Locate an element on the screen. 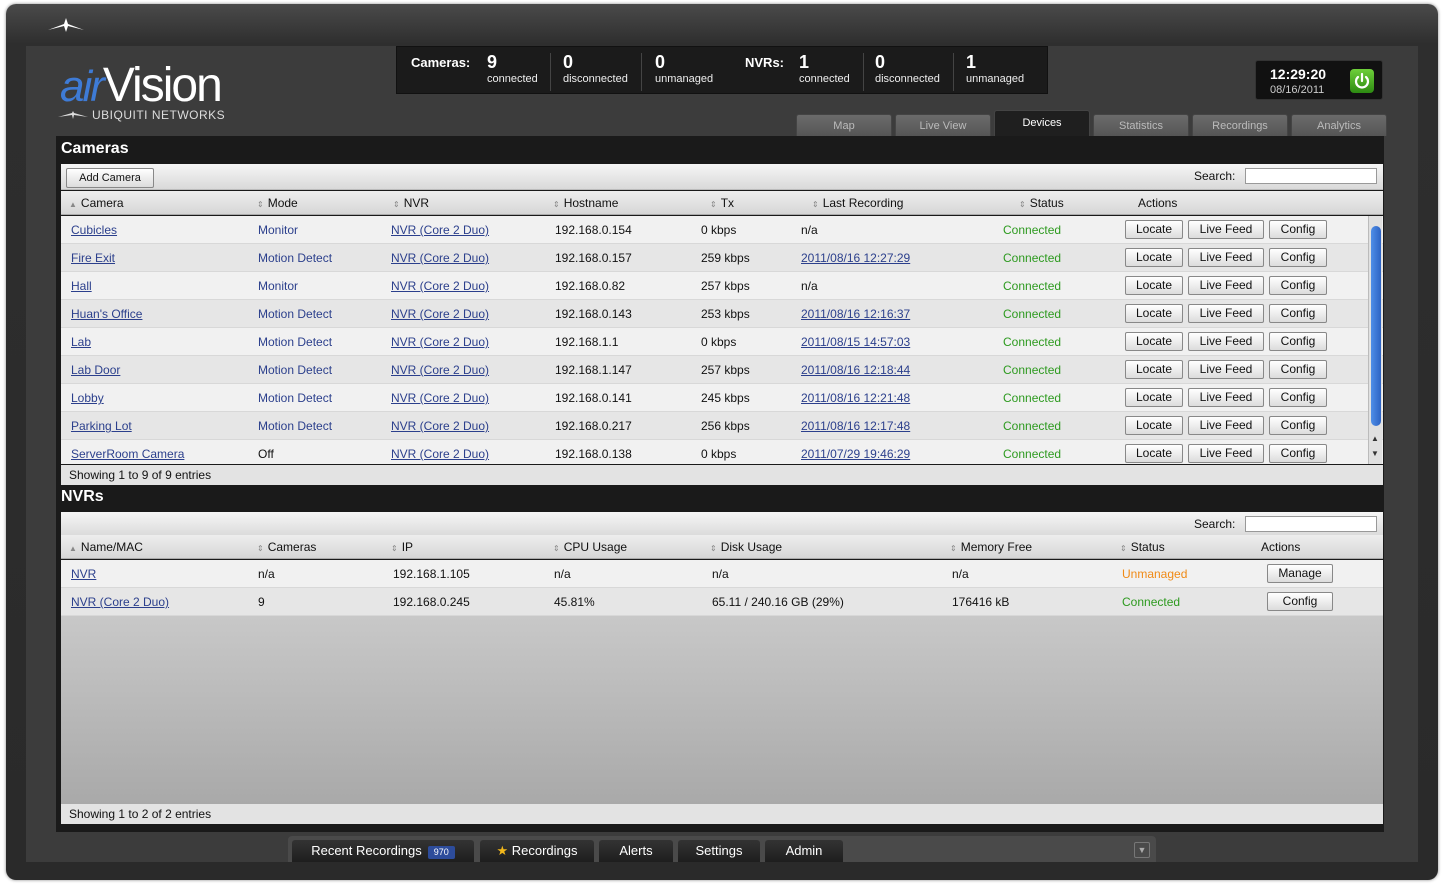  camera-name-link: Lab Door is located at coordinates (95, 370).